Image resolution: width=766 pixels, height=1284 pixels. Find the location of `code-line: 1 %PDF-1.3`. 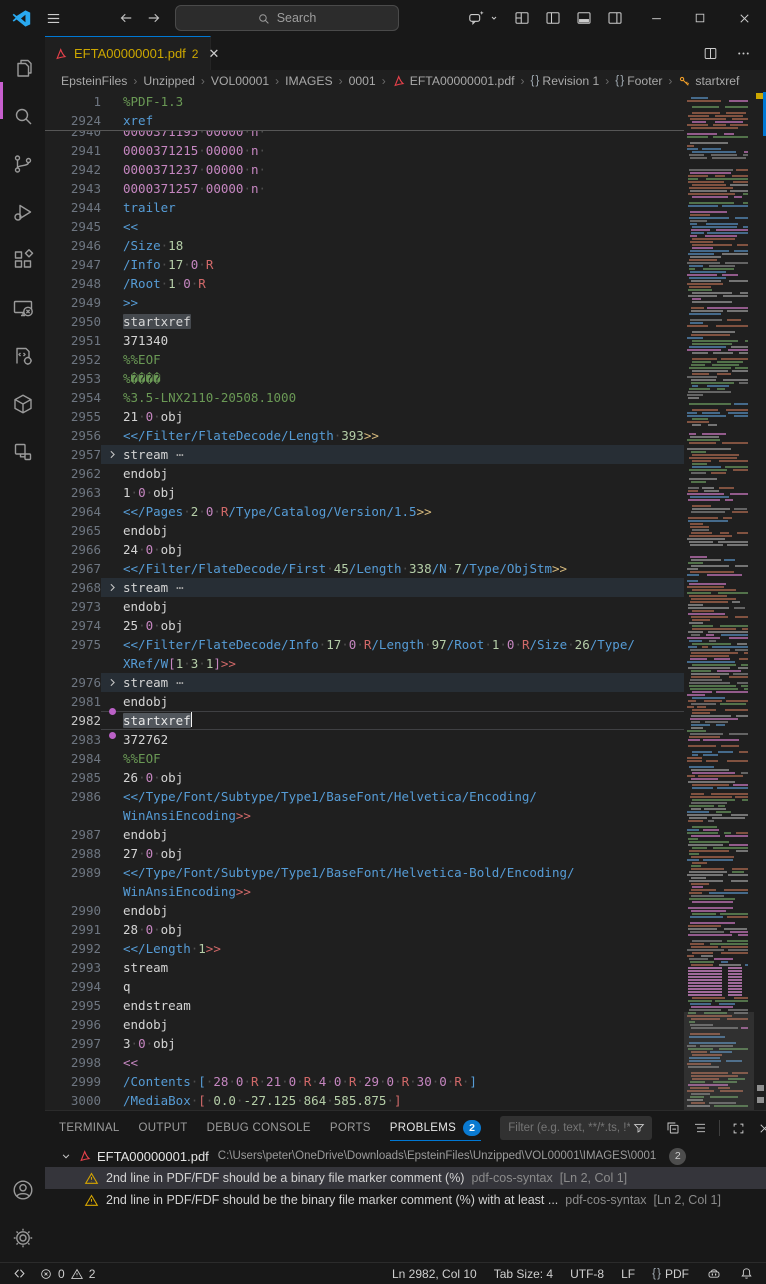

code-line: 1 %PDF-1.3 is located at coordinates (364, 101).